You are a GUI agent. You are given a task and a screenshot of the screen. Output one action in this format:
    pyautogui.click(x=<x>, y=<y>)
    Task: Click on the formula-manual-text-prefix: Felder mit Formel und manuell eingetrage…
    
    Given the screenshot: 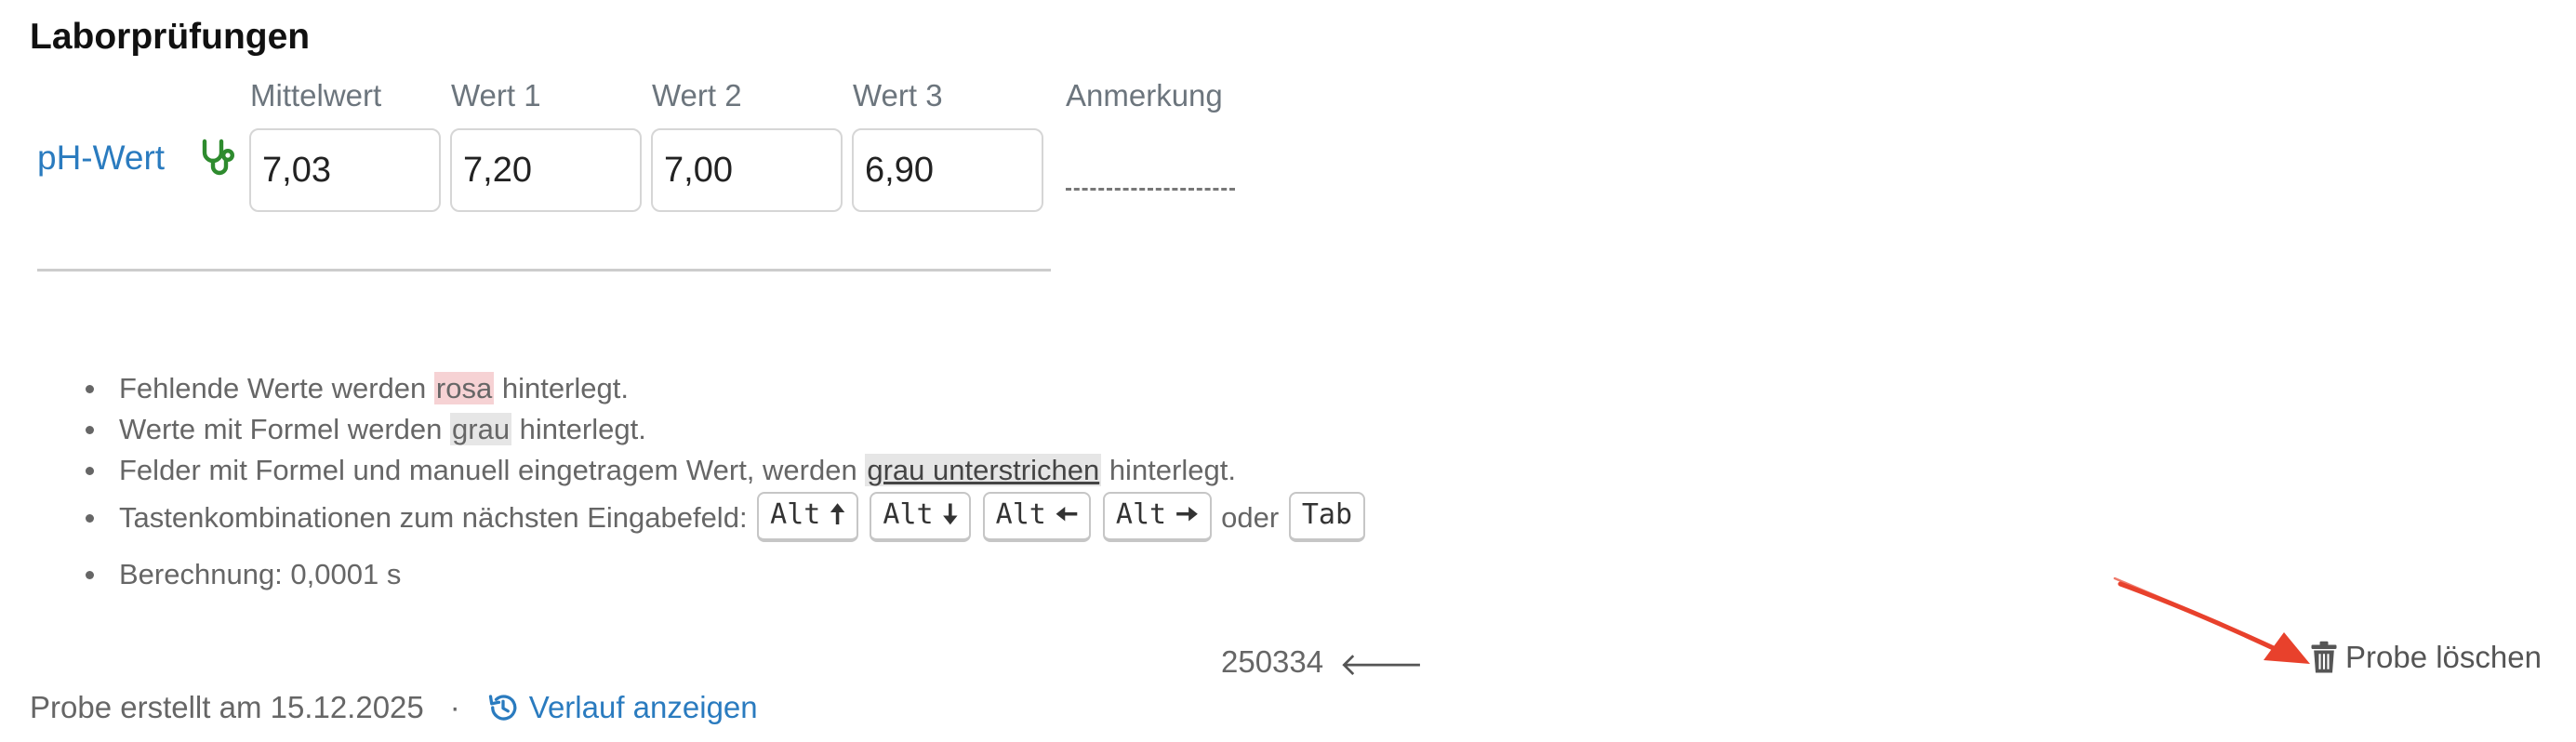 What is the action you would take?
    pyautogui.click(x=492, y=470)
    